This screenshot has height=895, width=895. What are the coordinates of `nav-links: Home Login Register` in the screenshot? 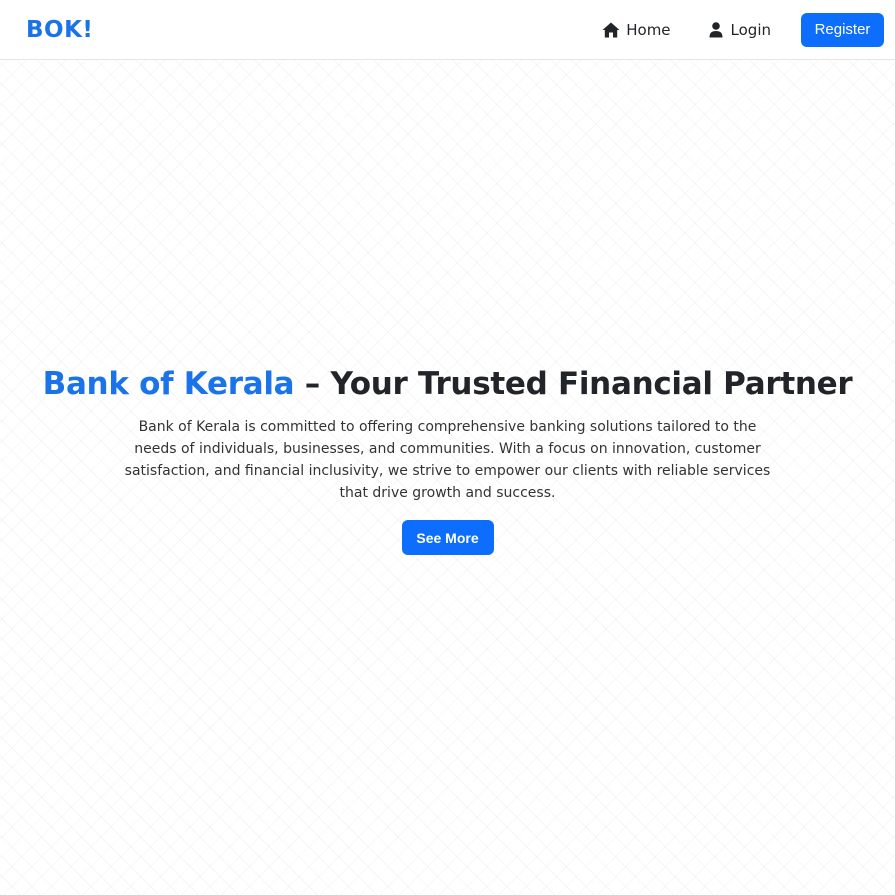 It's located at (743, 29).